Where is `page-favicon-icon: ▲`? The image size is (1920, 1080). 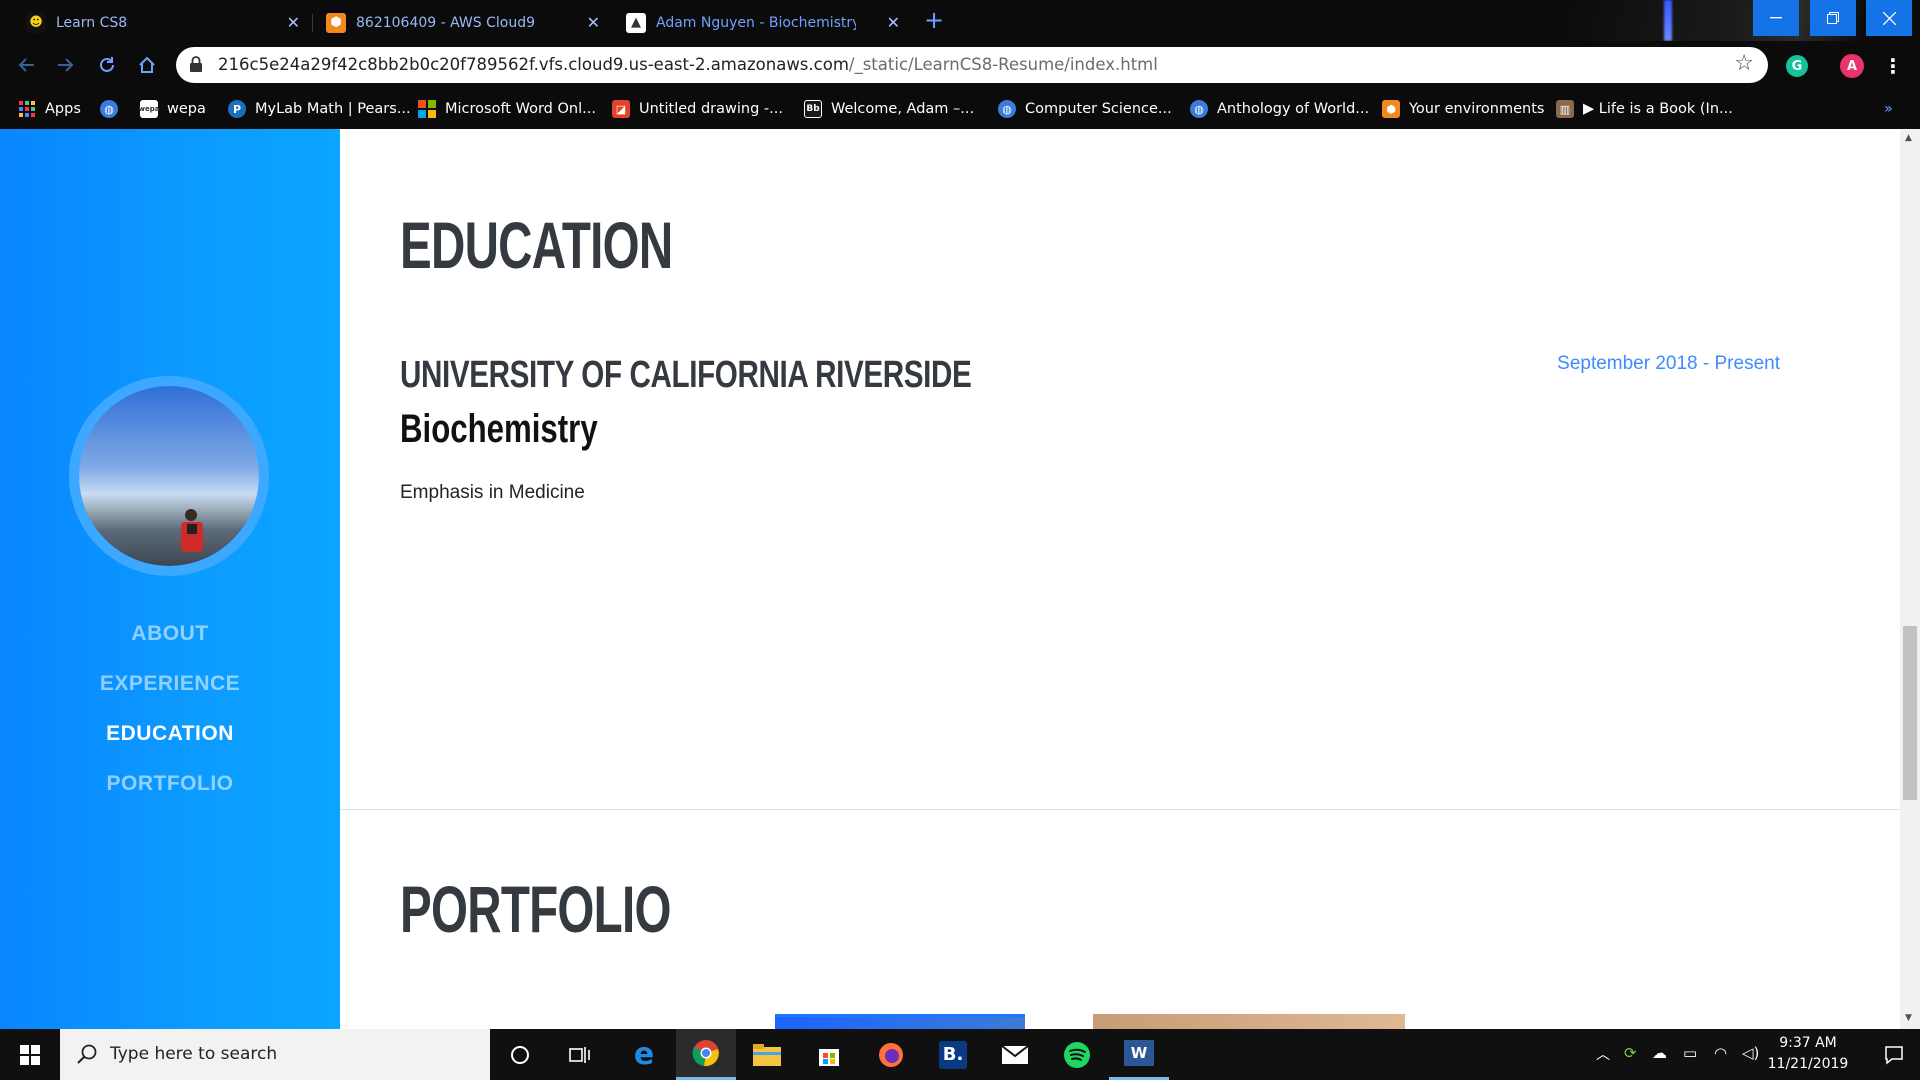
page-favicon-icon: ▲ is located at coordinates (636, 22).